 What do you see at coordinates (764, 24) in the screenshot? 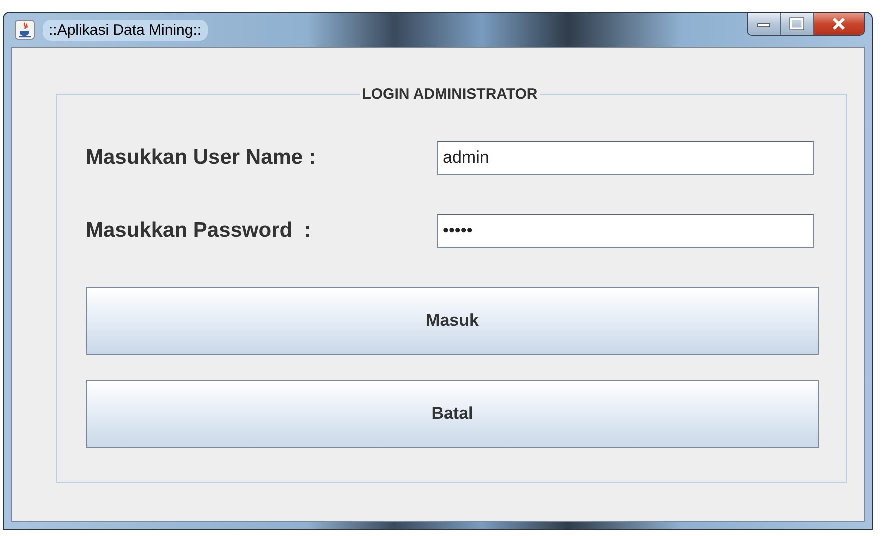
I see `minimize-button` at bounding box center [764, 24].